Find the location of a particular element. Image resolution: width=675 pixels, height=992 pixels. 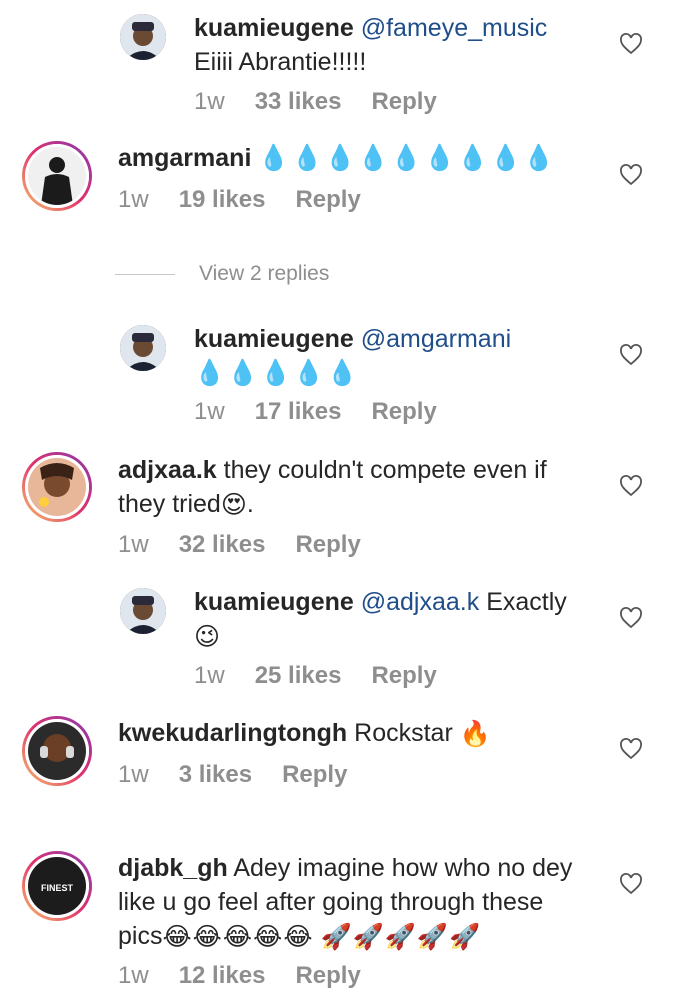

comment-mention: @fameye_music is located at coordinates (454, 28).